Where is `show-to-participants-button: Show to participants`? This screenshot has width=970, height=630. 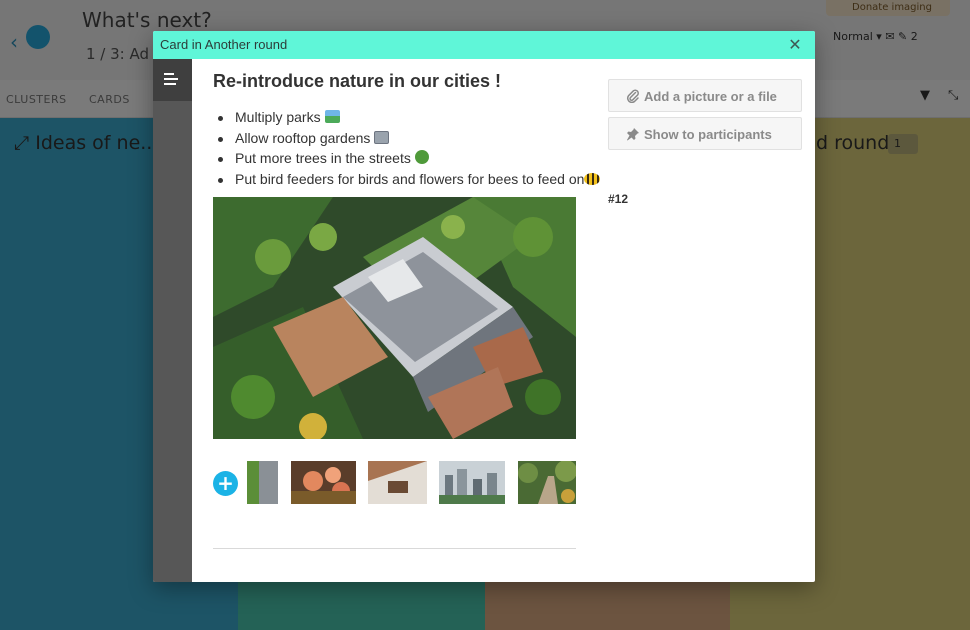
show-to-participants-button: Show to participants is located at coordinates (705, 133).